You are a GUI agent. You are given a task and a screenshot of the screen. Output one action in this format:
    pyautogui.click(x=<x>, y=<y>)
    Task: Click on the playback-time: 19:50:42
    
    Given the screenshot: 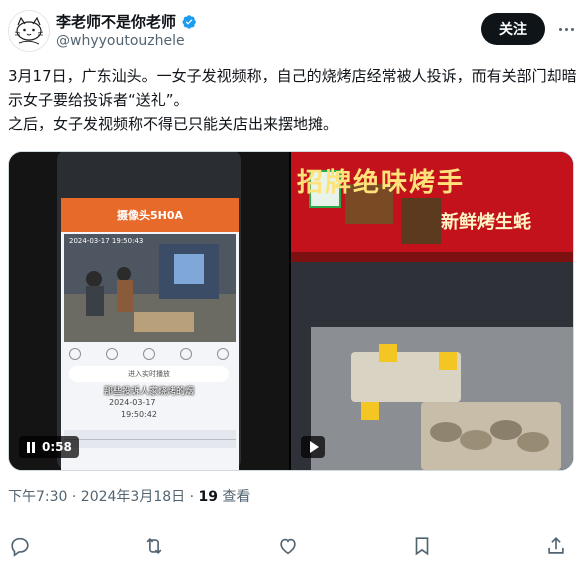 What is the action you would take?
    pyautogui.click(x=139, y=414)
    